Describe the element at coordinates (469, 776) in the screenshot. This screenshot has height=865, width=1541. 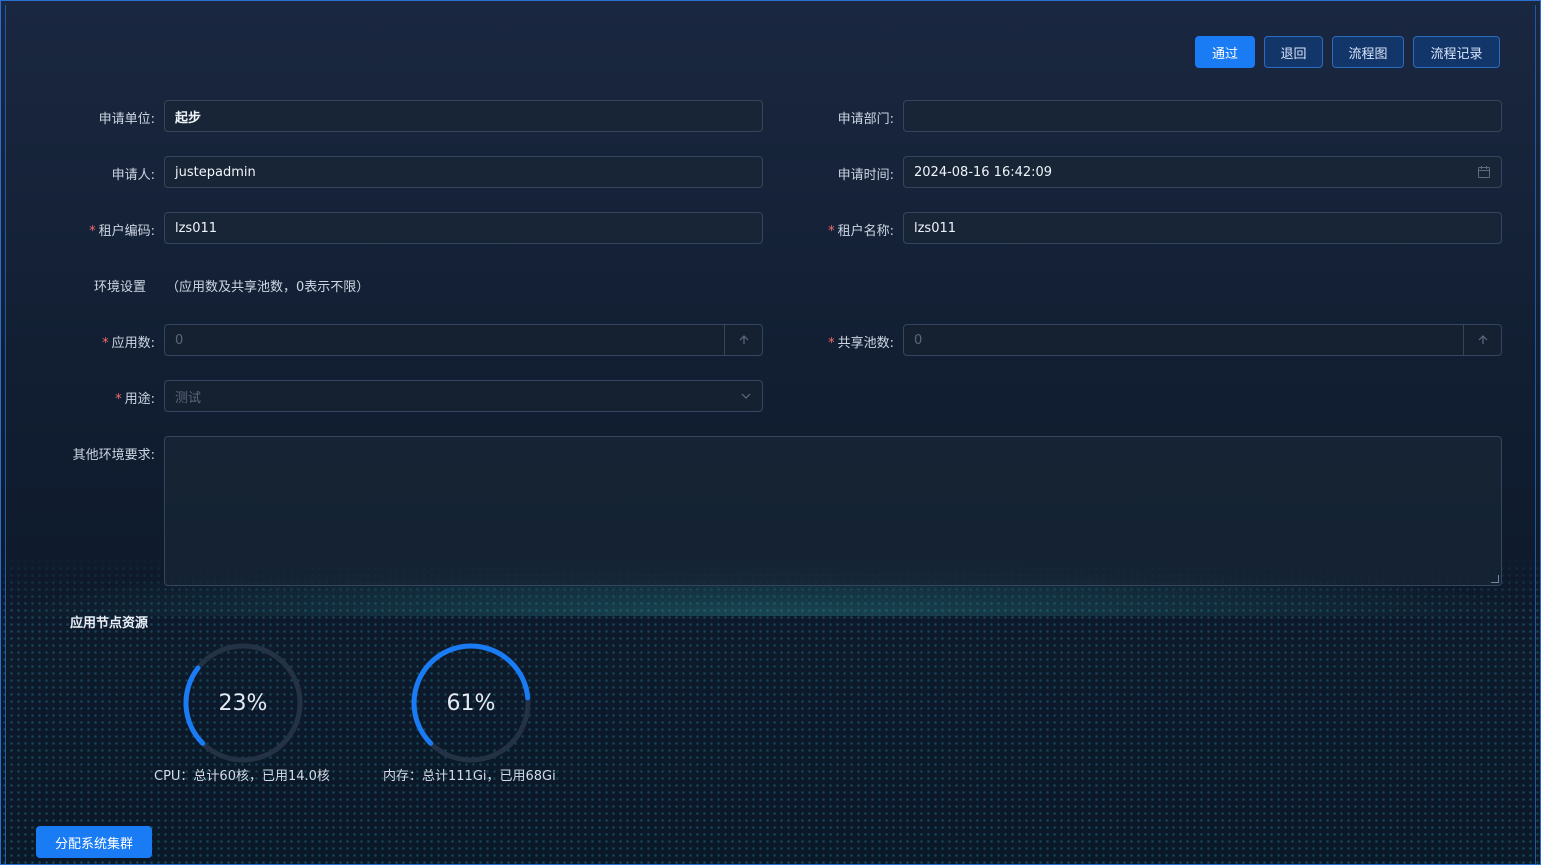
I see `memory-caption: 内存：总计111Gi，已用68Gi` at that location.